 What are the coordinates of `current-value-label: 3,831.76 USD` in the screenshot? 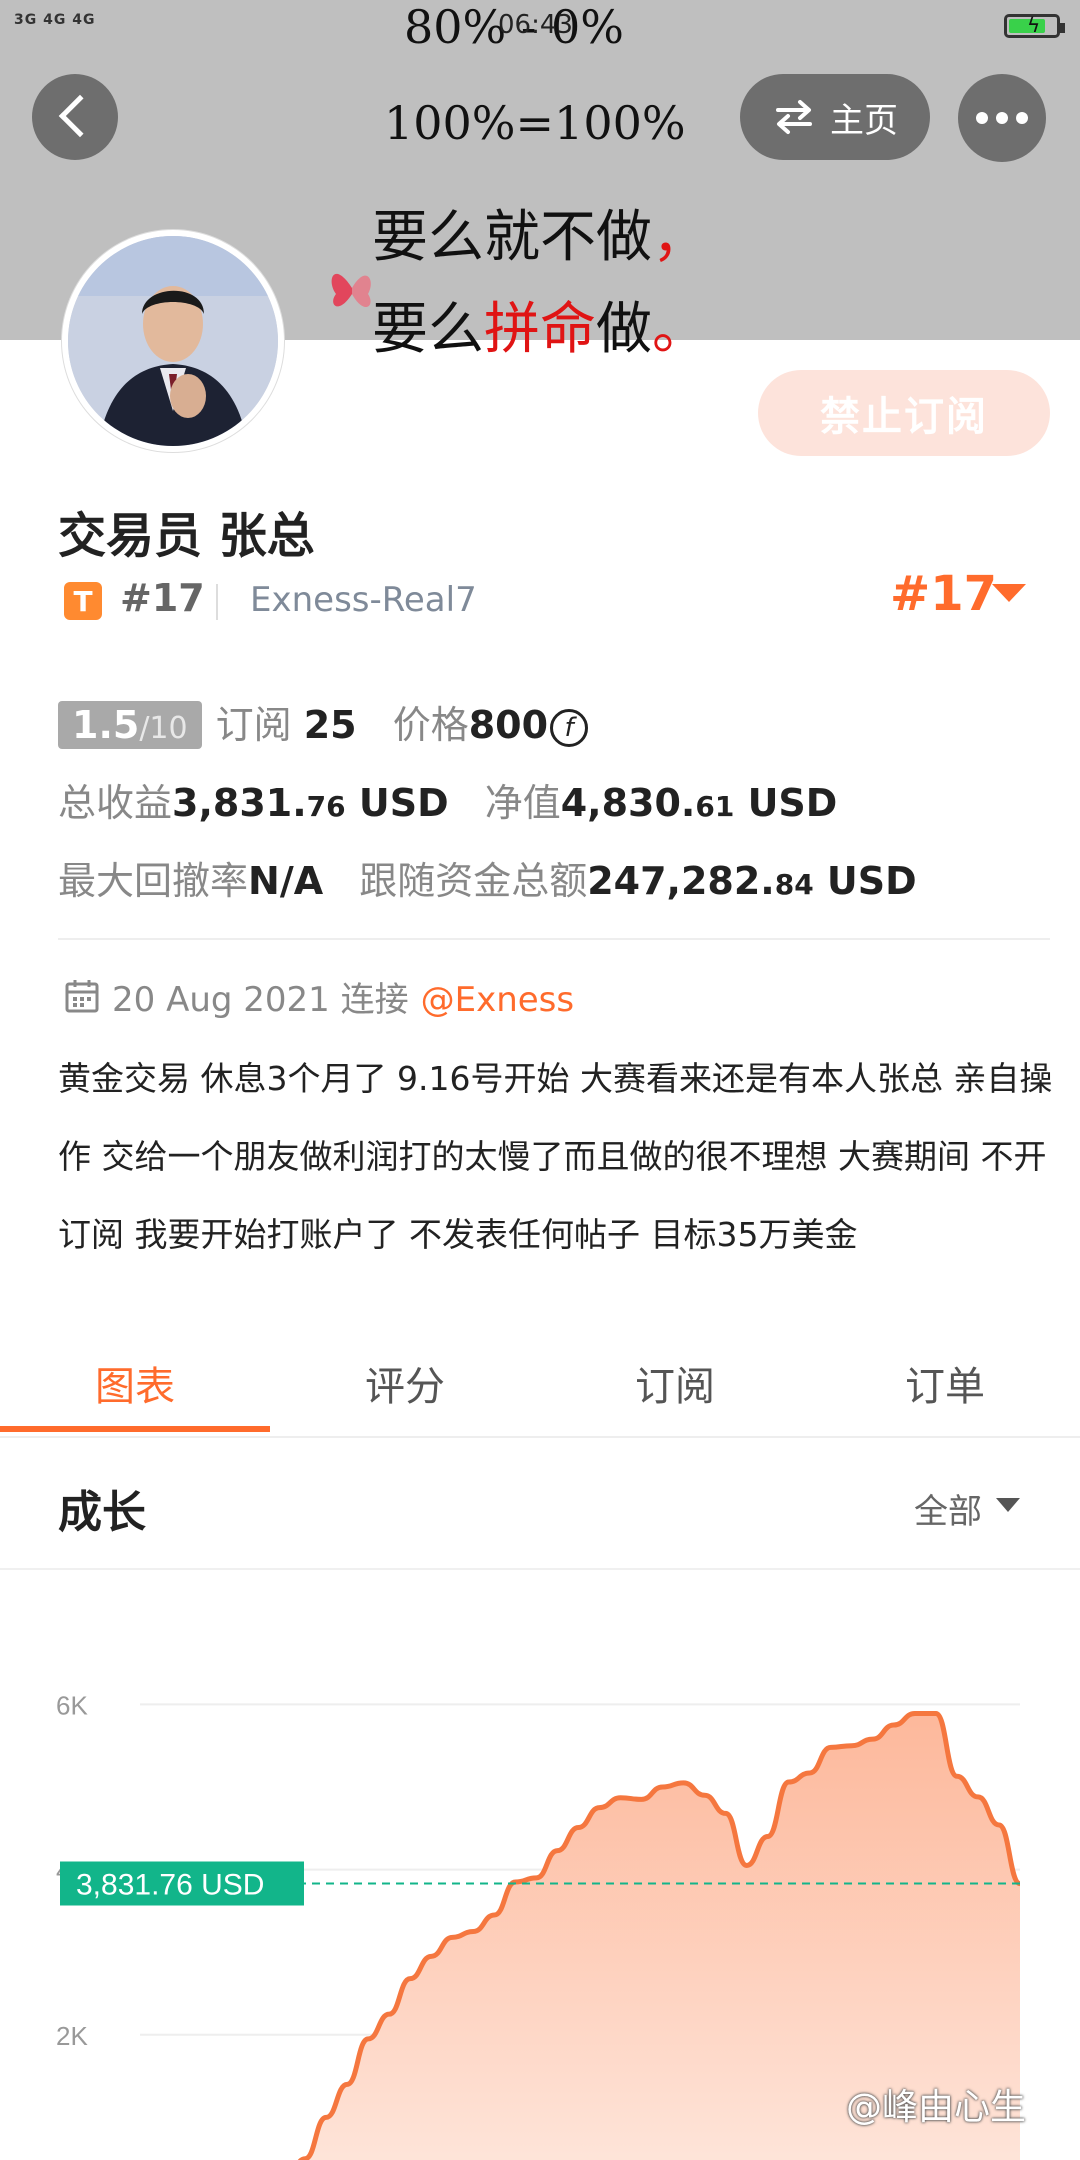 It's located at (170, 1884).